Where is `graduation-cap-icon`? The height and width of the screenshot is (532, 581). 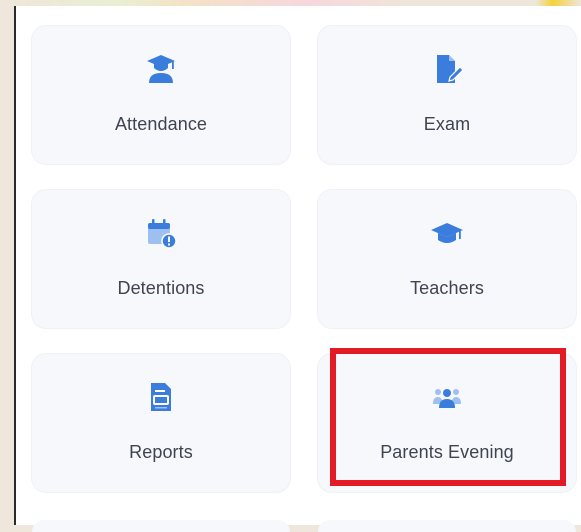
graduation-cap-icon is located at coordinates (447, 233).